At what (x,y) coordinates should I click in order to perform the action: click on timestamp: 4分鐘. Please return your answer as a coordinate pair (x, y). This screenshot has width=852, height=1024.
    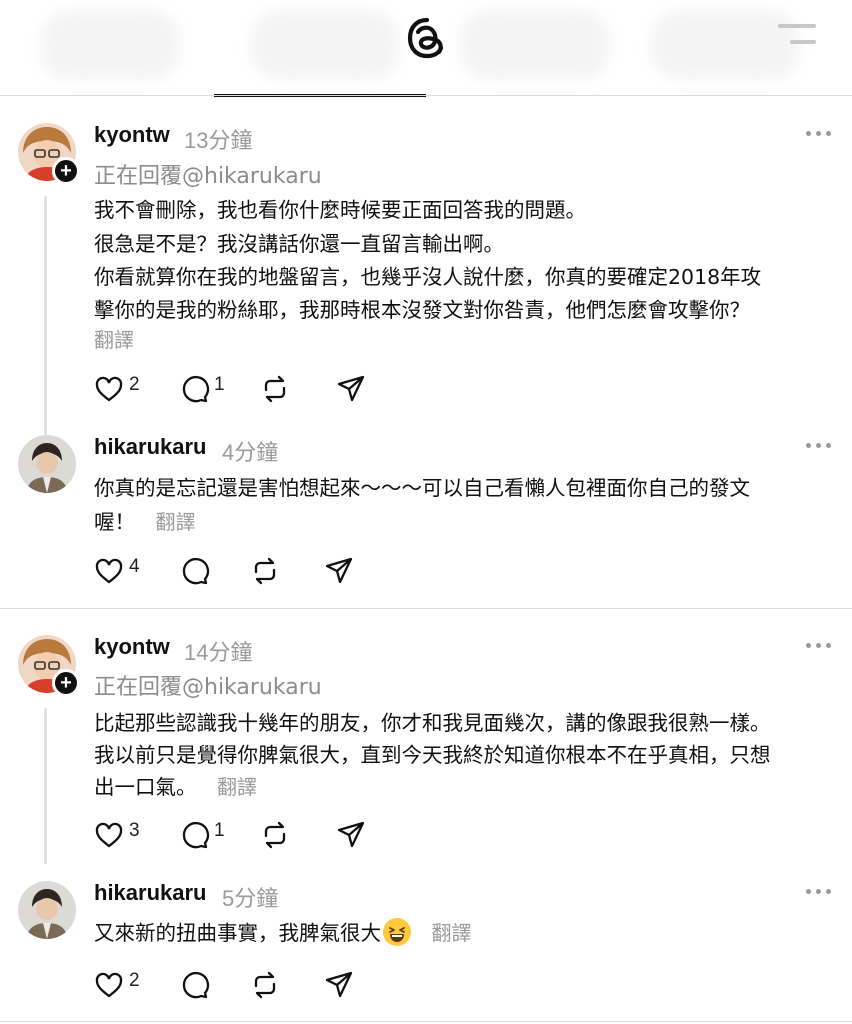
    Looking at the image, I should click on (250, 452).